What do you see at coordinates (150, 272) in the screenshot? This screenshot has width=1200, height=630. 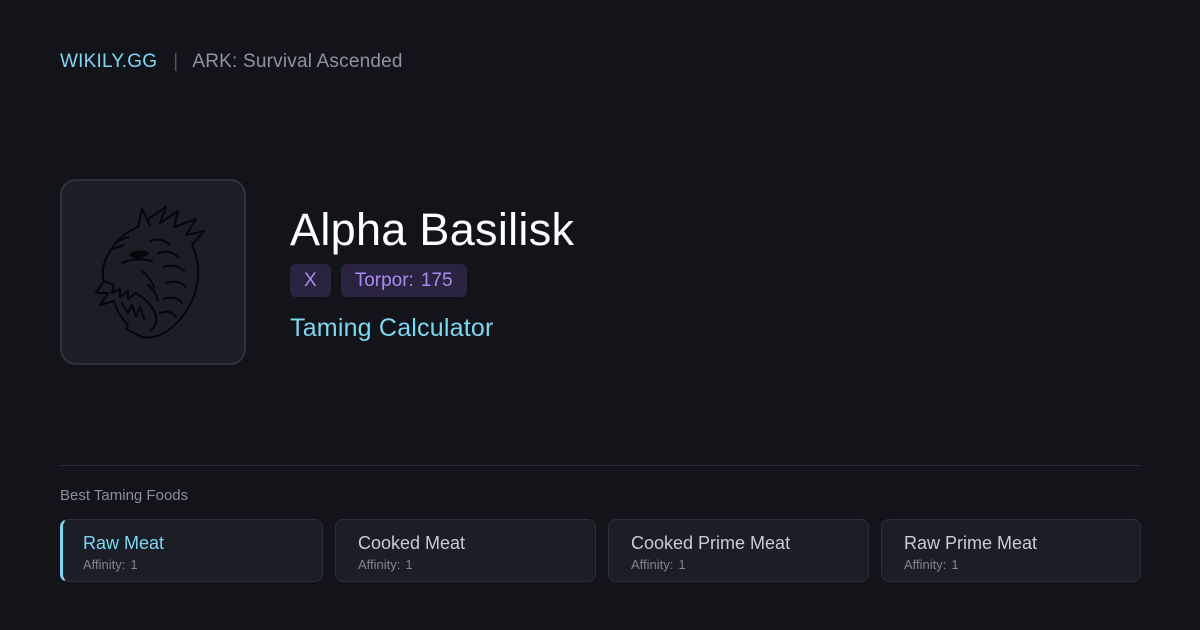 I see `basilisk-head-icon` at bounding box center [150, 272].